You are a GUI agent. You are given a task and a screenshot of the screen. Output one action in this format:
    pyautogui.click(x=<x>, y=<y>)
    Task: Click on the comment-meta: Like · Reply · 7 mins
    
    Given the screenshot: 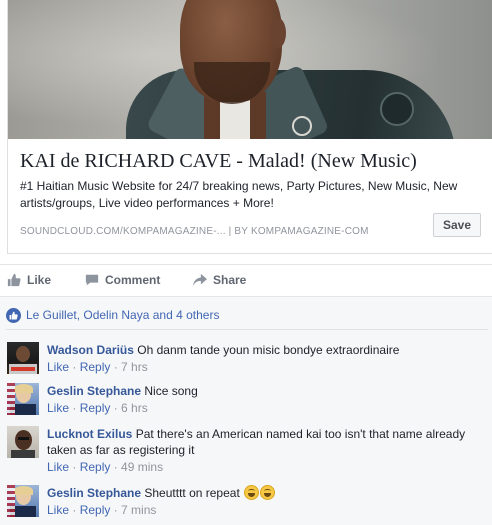 What is the action you would take?
    pyautogui.click(x=102, y=510)
    